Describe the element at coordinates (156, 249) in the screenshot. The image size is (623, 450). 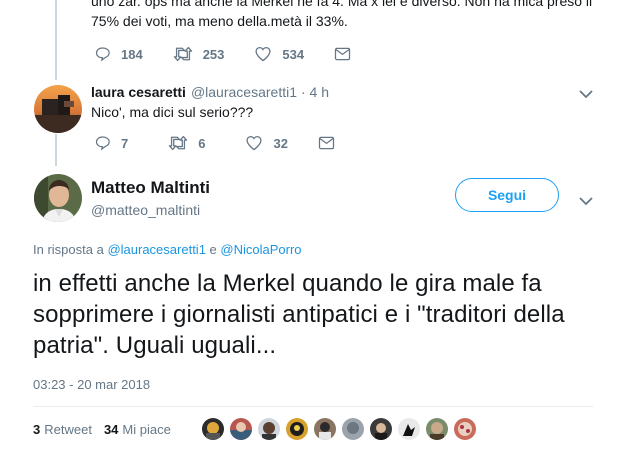
I see `in-reply-user-laura: @lauracesaretti1` at that location.